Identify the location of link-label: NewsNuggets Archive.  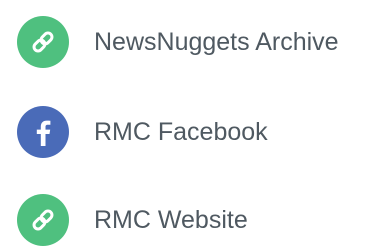
(216, 41).